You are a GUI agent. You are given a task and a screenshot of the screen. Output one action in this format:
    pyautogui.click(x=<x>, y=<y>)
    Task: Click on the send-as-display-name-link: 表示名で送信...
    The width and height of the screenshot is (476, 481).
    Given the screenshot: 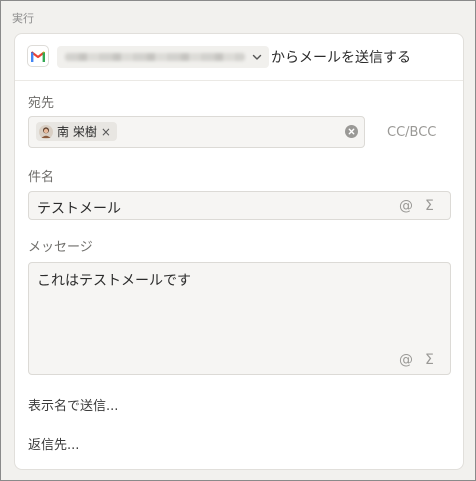 What is the action you would take?
    pyautogui.click(x=73, y=404)
    